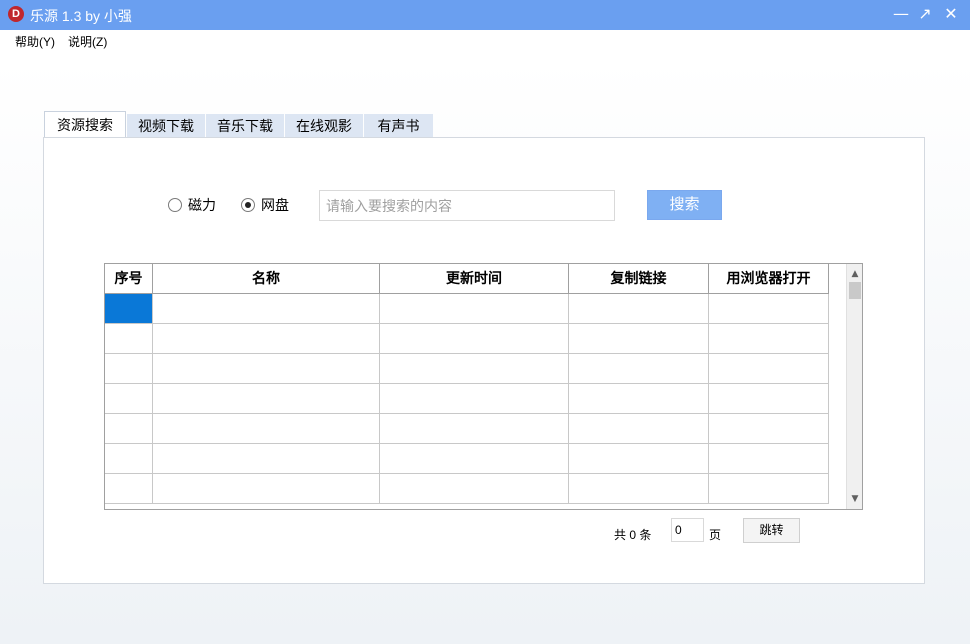 The image size is (970, 644). I want to click on column-header-index: 序号, so click(129, 279).